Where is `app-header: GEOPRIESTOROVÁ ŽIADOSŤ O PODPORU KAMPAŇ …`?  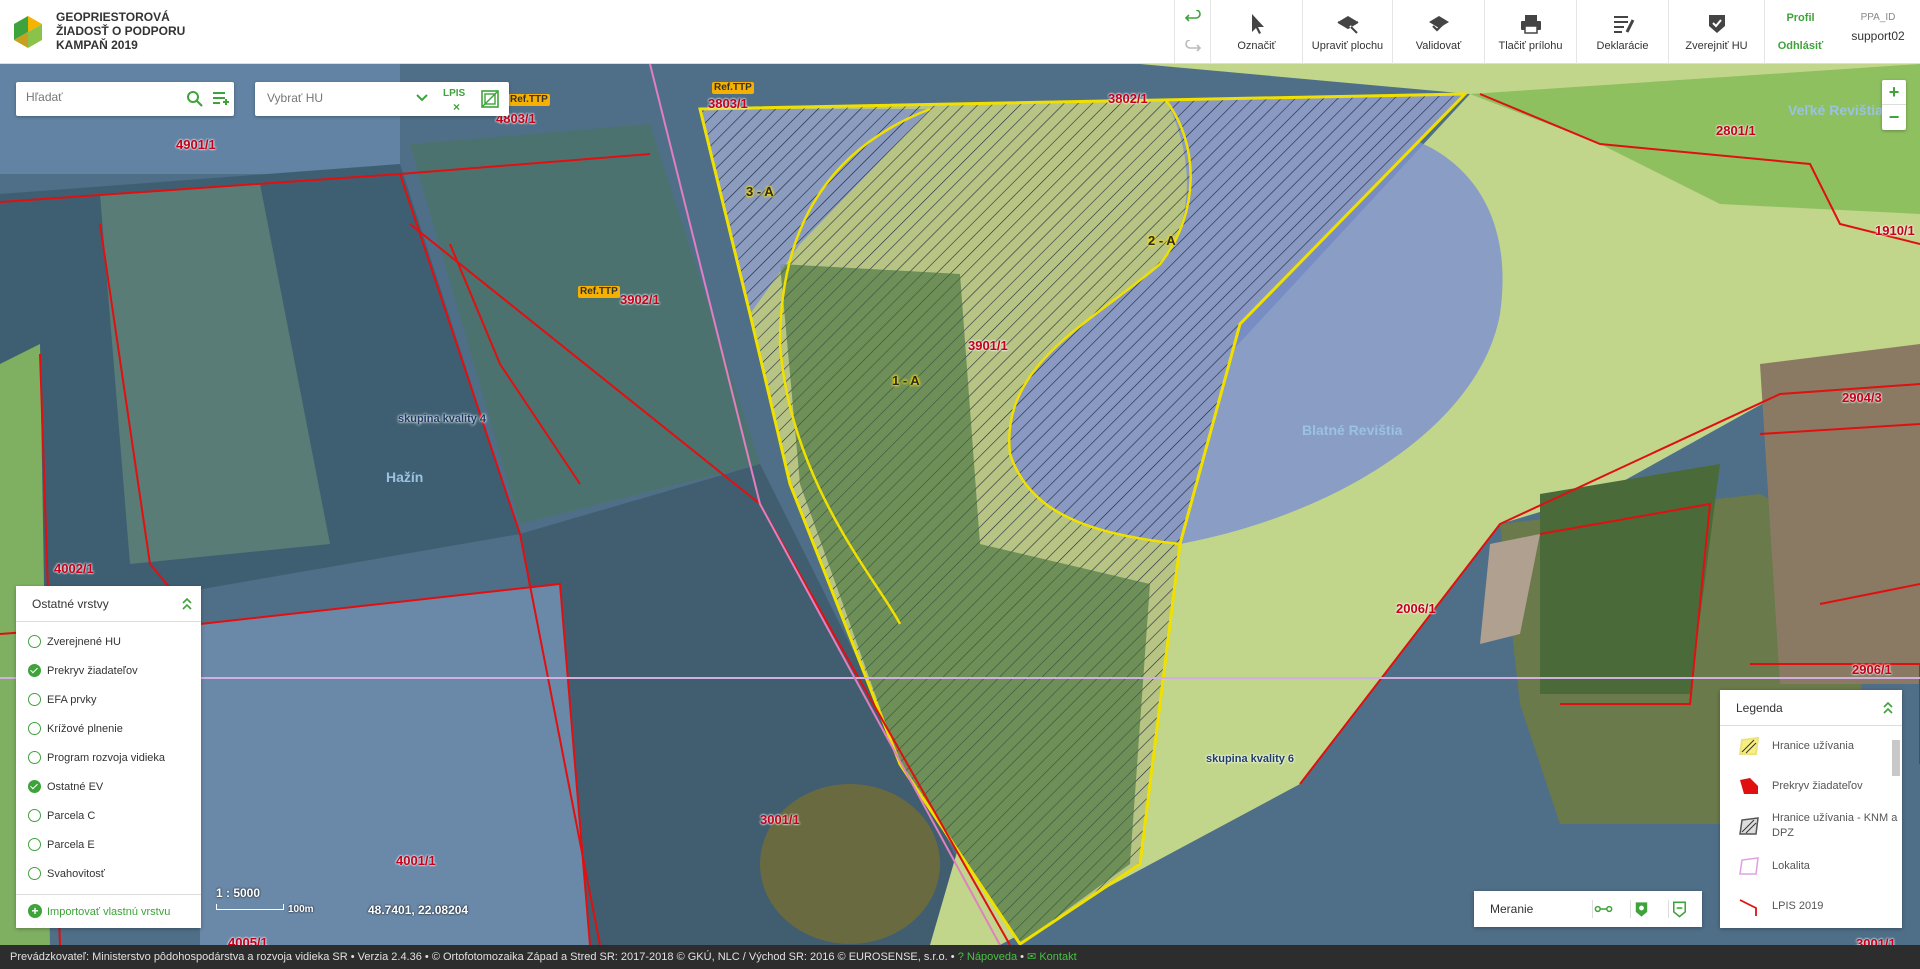
app-header: GEOPRIESTOROVÁ ŽIADOSŤ O PODPORU KAMPAŇ … is located at coordinates (960, 32).